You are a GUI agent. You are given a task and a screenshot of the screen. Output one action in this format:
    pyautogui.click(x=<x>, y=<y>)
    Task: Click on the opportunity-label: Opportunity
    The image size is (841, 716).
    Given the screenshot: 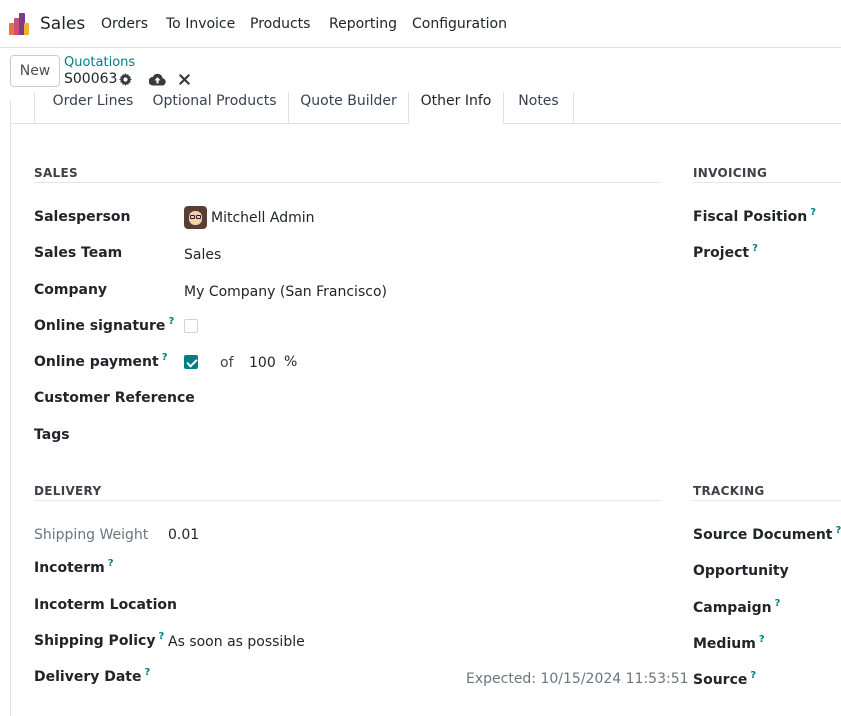 What is the action you would take?
    pyautogui.click(x=741, y=571)
    